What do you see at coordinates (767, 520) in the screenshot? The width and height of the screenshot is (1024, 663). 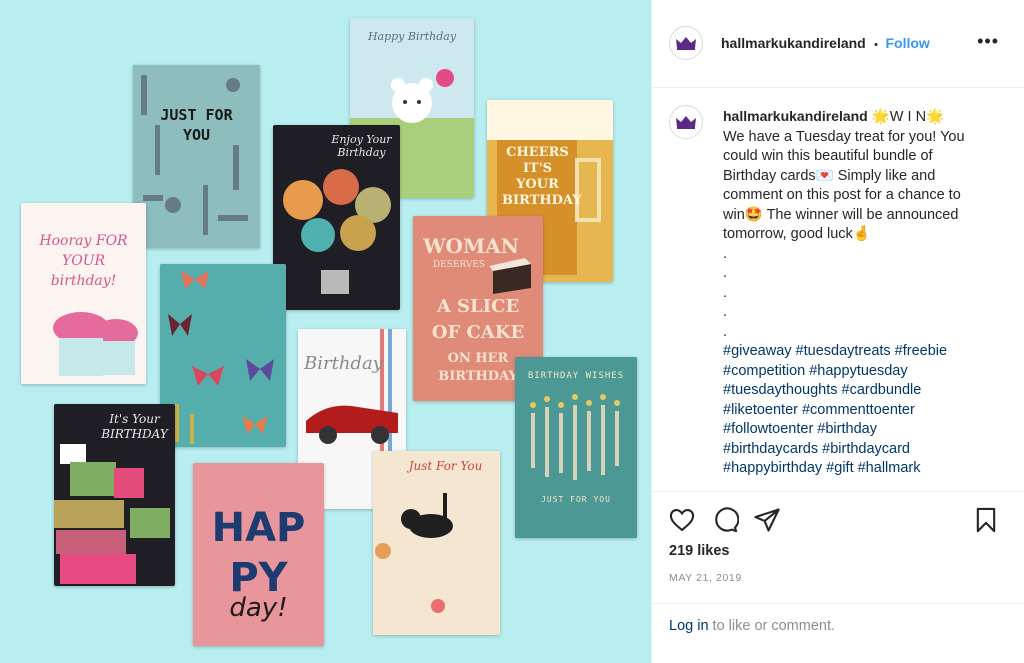 I see `share-icon` at bounding box center [767, 520].